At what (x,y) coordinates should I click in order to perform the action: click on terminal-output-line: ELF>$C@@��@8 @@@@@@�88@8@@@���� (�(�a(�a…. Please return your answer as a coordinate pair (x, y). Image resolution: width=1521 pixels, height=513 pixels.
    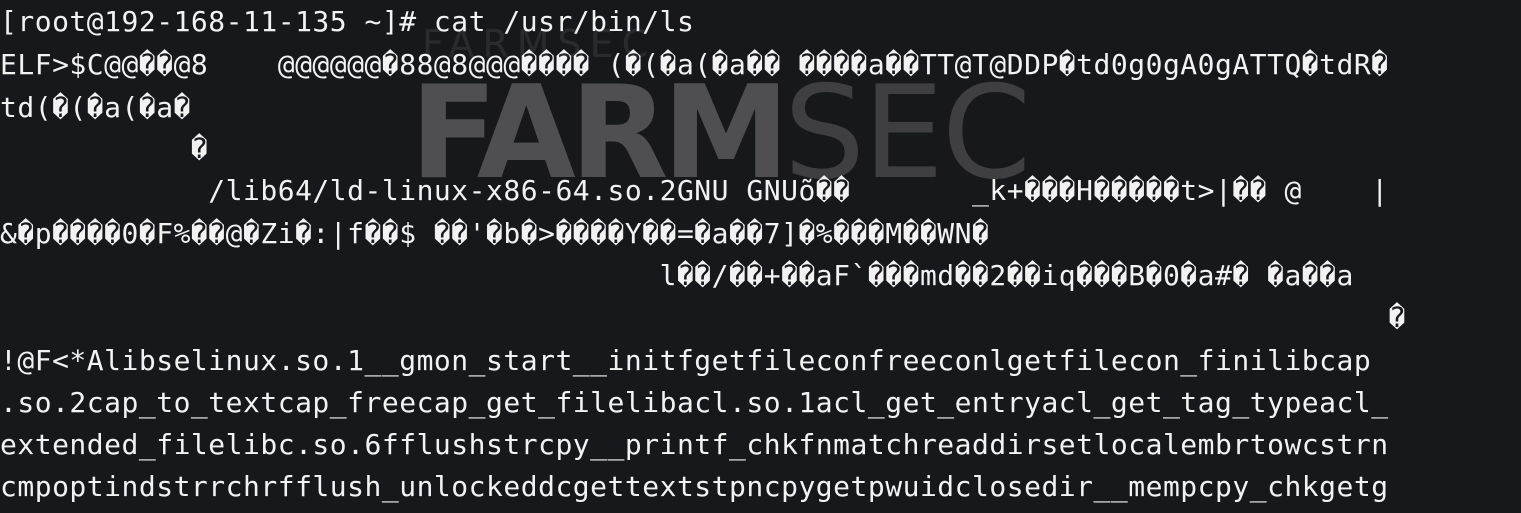
    Looking at the image, I should click on (694, 64).